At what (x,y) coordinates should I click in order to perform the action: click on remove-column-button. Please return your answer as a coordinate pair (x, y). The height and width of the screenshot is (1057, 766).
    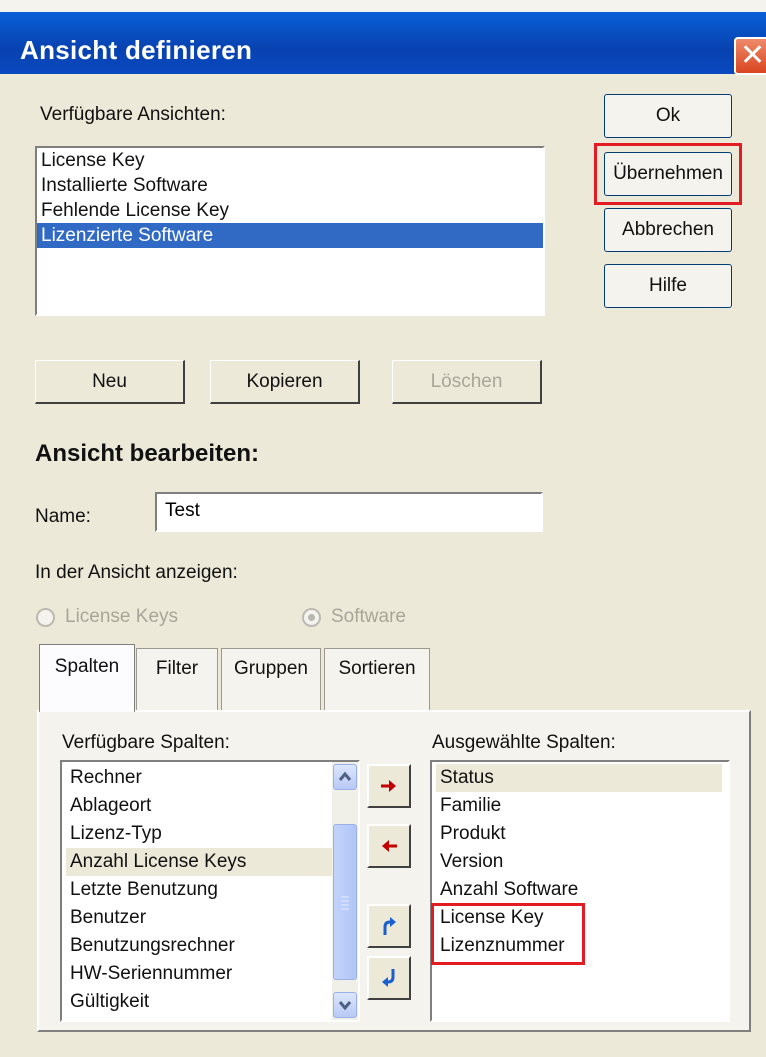
    Looking at the image, I should click on (389, 846).